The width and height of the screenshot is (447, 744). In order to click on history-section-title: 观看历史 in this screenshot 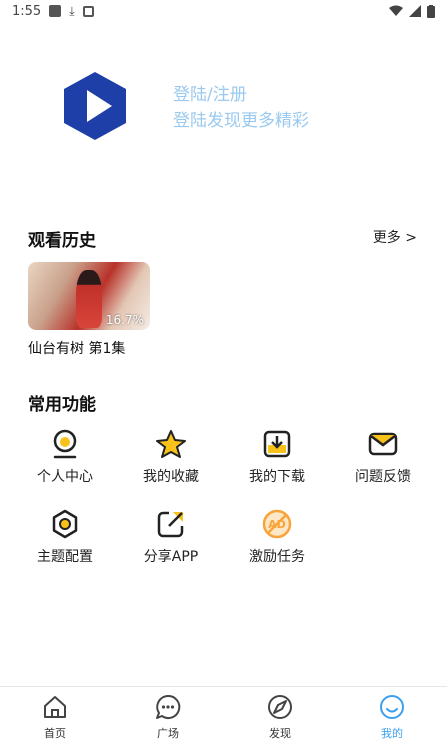, I will do `click(62, 241)`.